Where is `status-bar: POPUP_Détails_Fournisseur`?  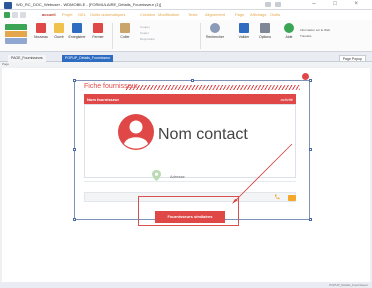
status-bar: POPUP_Détails_Fournisseur is located at coordinates (186, 285).